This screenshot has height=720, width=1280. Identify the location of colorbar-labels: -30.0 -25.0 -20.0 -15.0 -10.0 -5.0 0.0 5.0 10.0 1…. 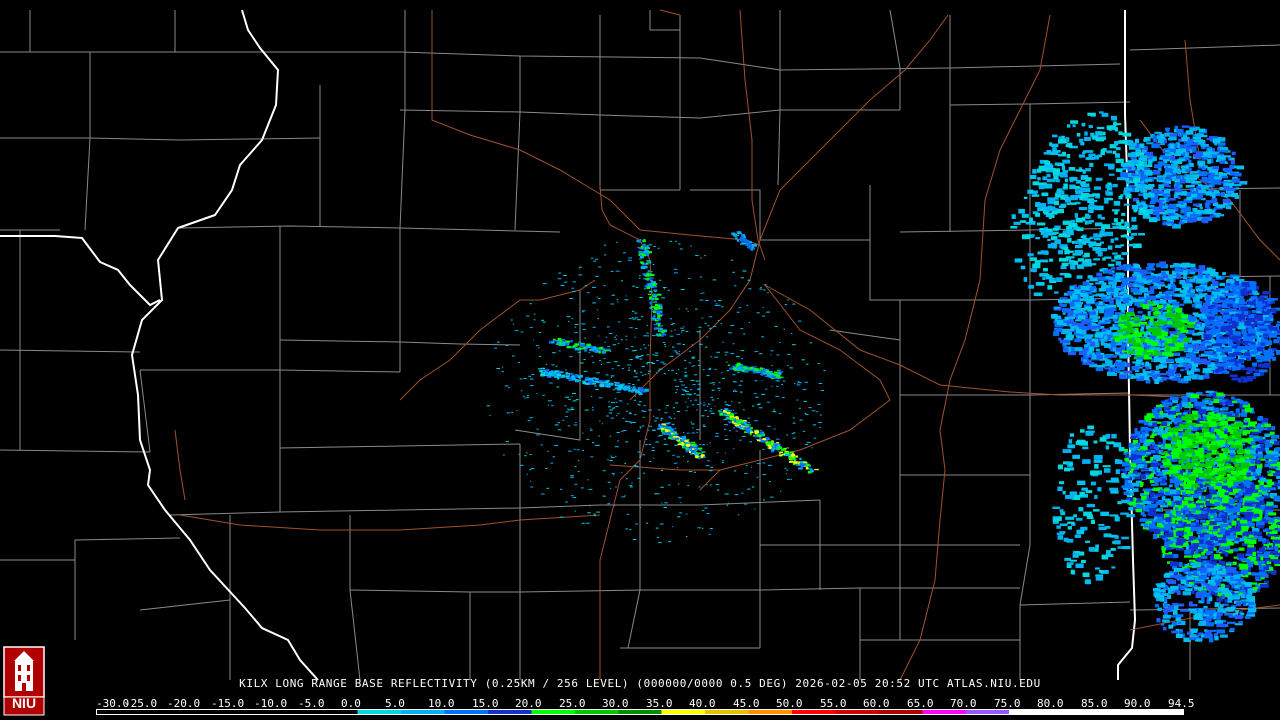
(646, 703).